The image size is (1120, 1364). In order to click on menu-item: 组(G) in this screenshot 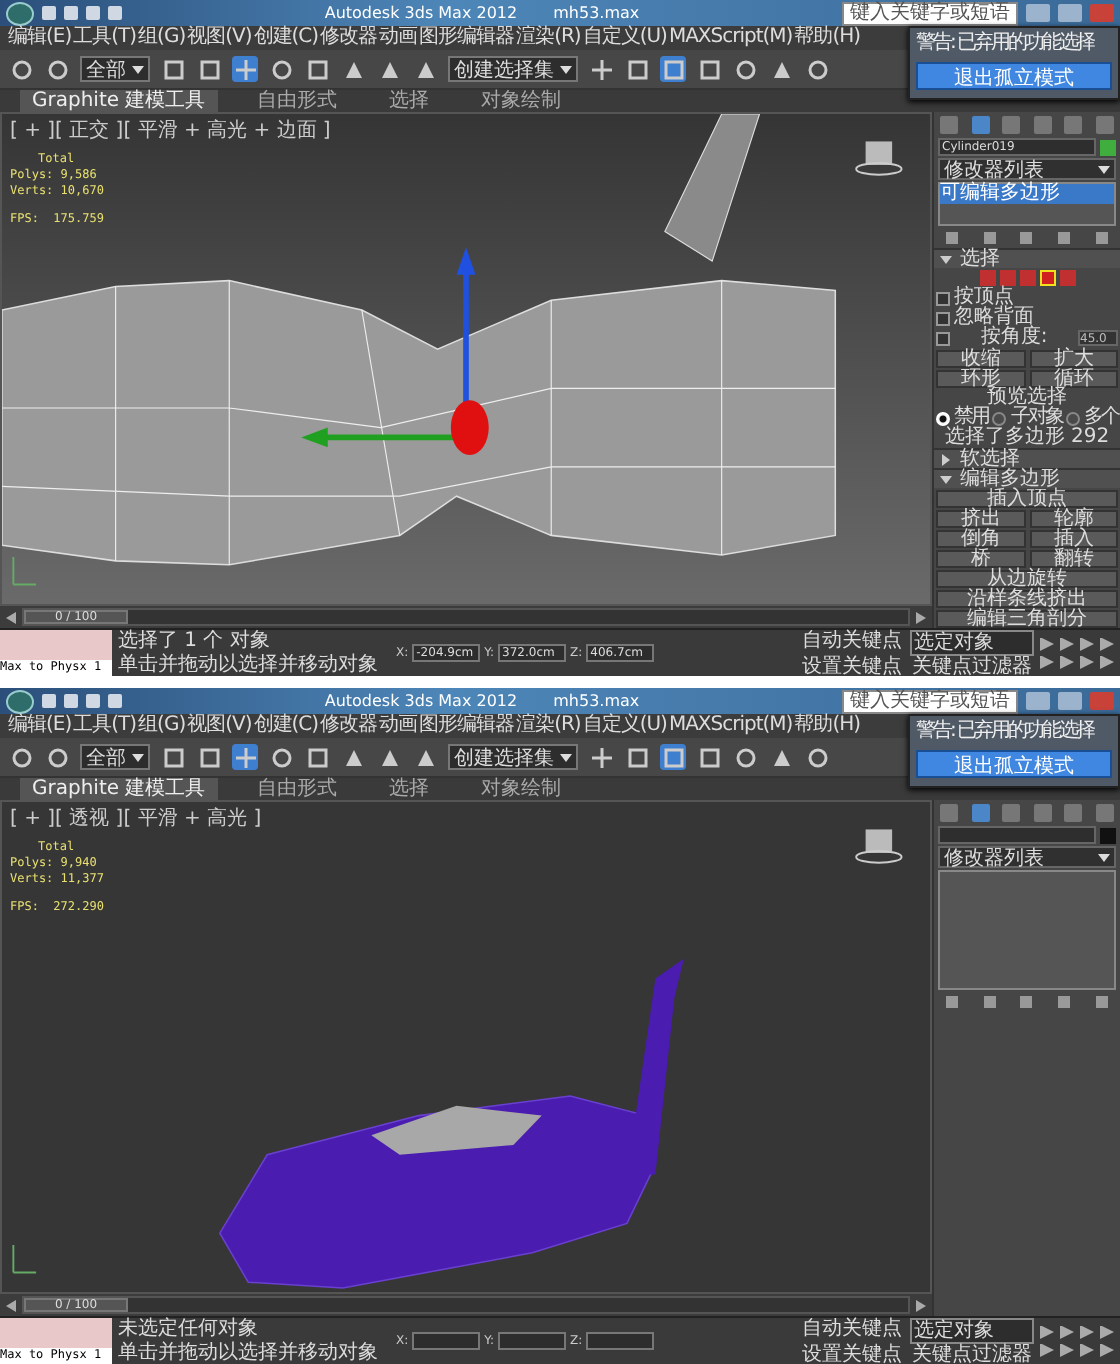, I will do `click(162, 38)`.